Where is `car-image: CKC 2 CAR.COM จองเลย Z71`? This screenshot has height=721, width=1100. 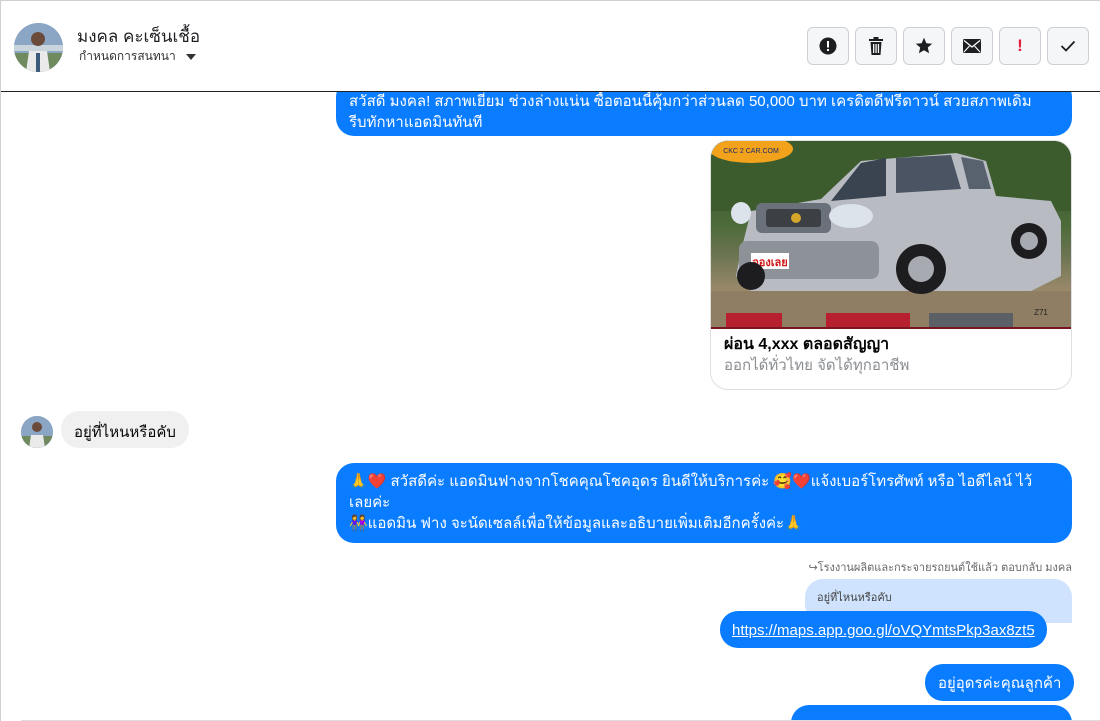 car-image: CKC 2 CAR.COM จองเลย Z71 is located at coordinates (891, 235).